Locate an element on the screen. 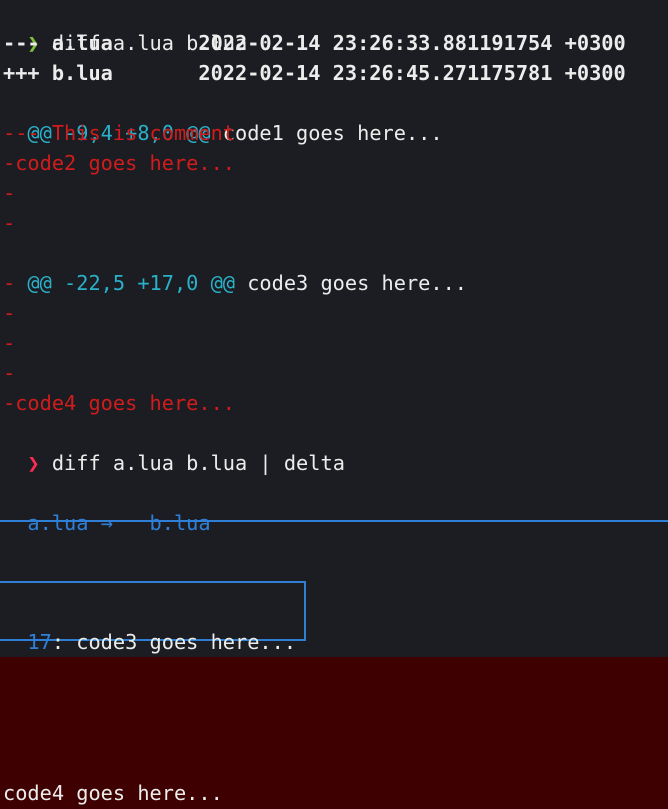 Image resolution: width=668 pixels, height=809 pixels. delta-file-new: b.lua is located at coordinates (180, 523).